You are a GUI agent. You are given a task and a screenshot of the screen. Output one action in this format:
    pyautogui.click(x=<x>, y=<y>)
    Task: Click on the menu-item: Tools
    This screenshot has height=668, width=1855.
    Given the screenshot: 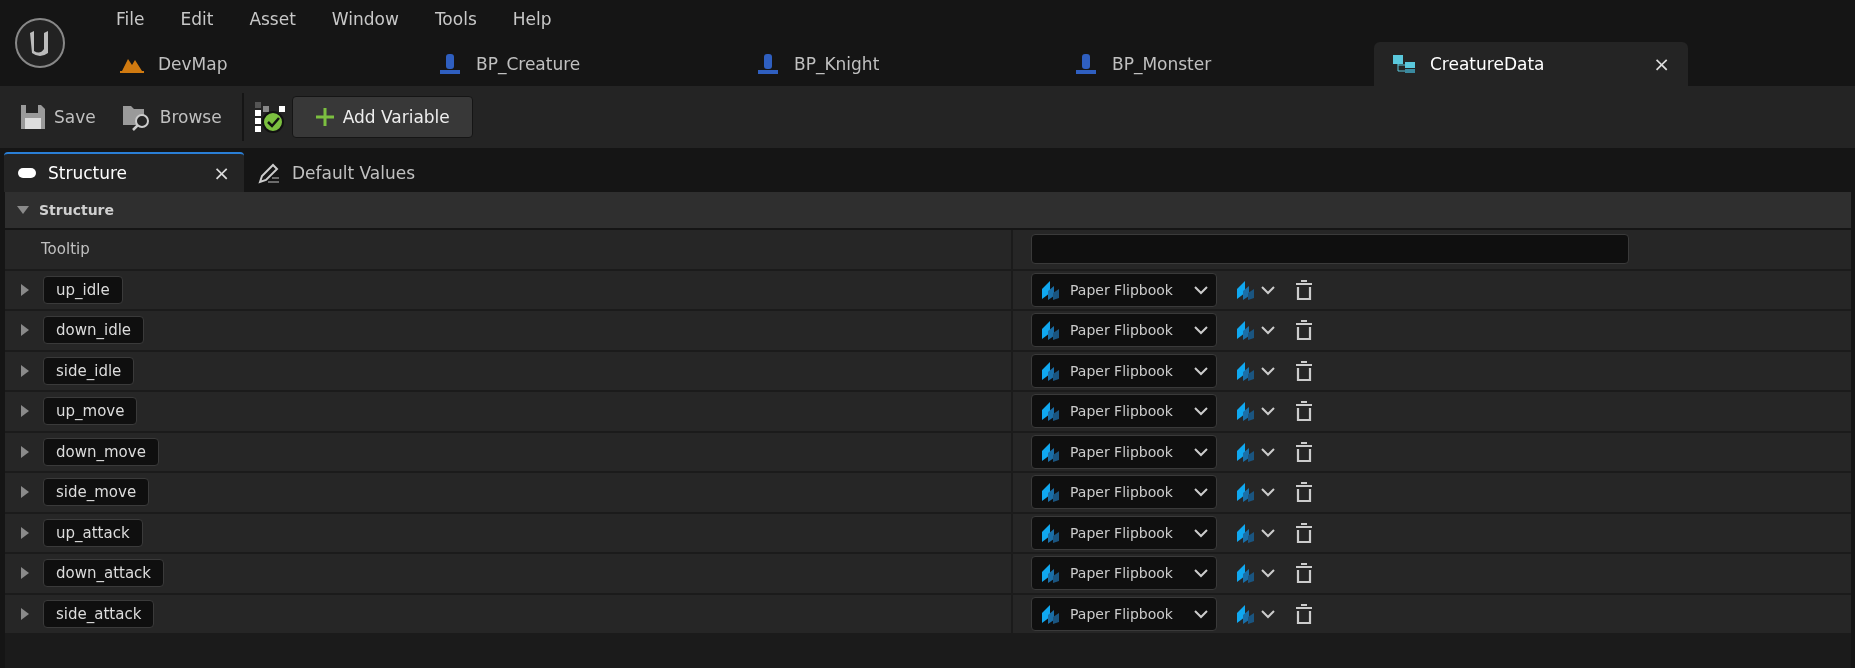 What is the action you would take?
    pyautogui.click(x=455, y=19)
    